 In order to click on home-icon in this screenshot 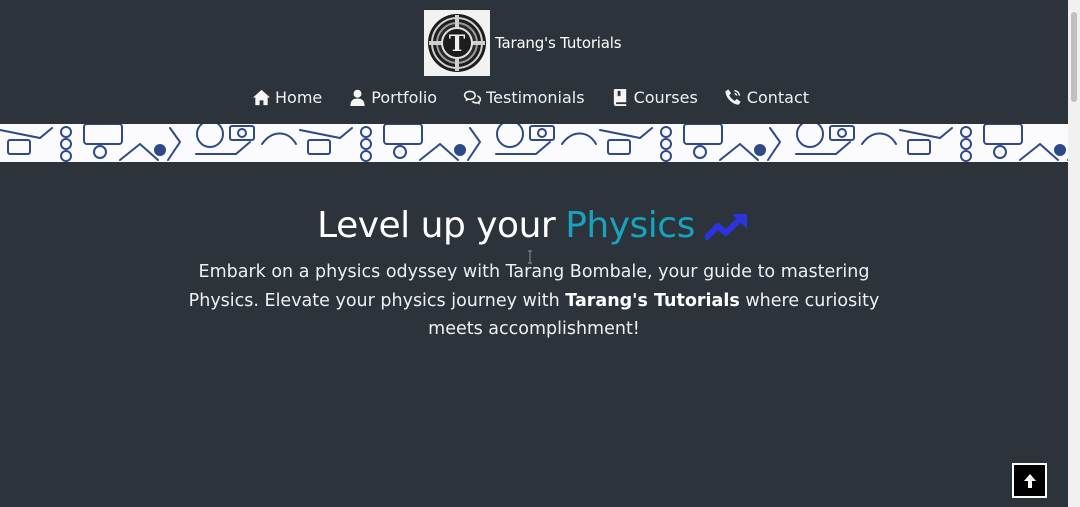, I will do `click(261, 97)`.